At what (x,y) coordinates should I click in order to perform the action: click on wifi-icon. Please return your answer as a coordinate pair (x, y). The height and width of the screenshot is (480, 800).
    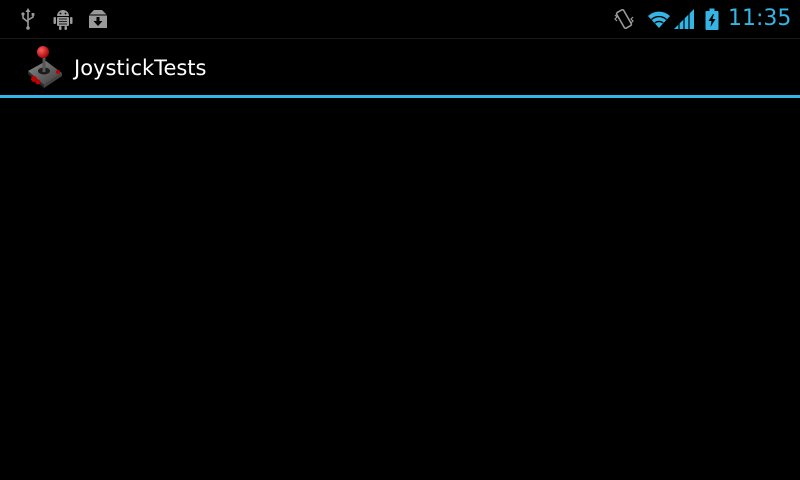
    Looking at the image, I should click on (659, 19).